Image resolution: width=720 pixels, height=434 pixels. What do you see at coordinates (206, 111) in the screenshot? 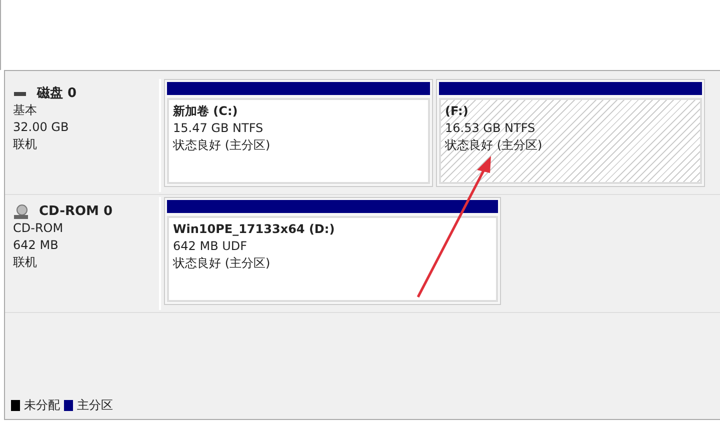
I see `partition-label: 新加卷 (C:)` at bounding box center [206, 111].